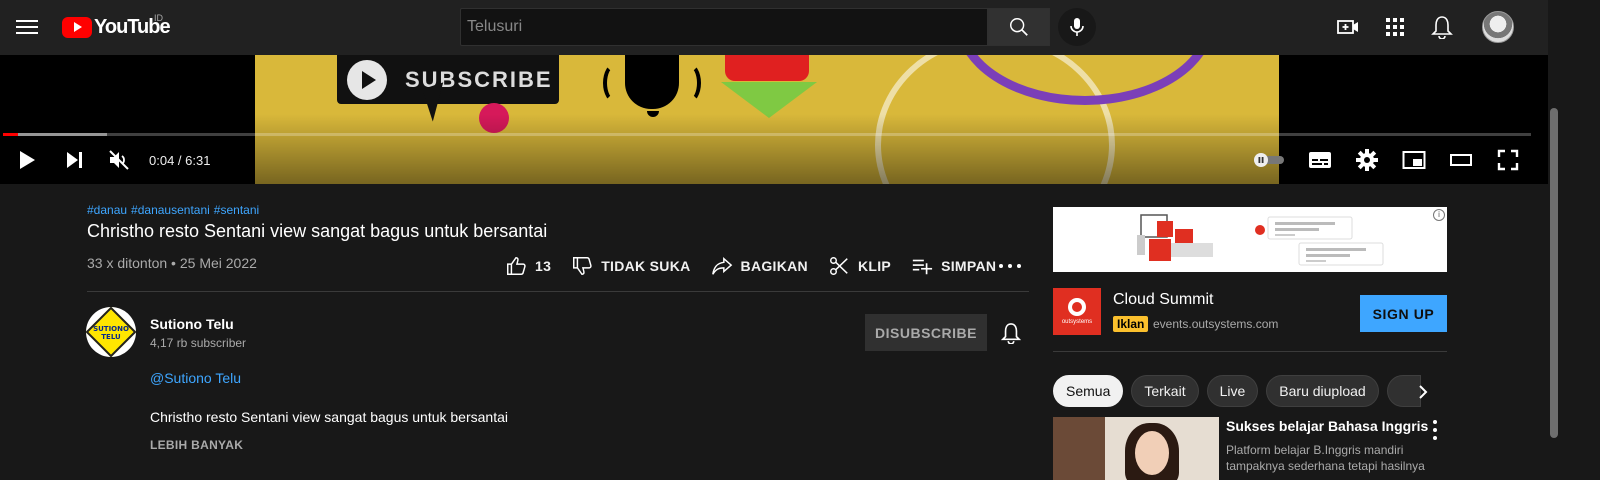  What do you see at coordinates (192, 324) in the screenshot?
I see `channel-name: Sutiono Telu` at bounding box center [192, 324].